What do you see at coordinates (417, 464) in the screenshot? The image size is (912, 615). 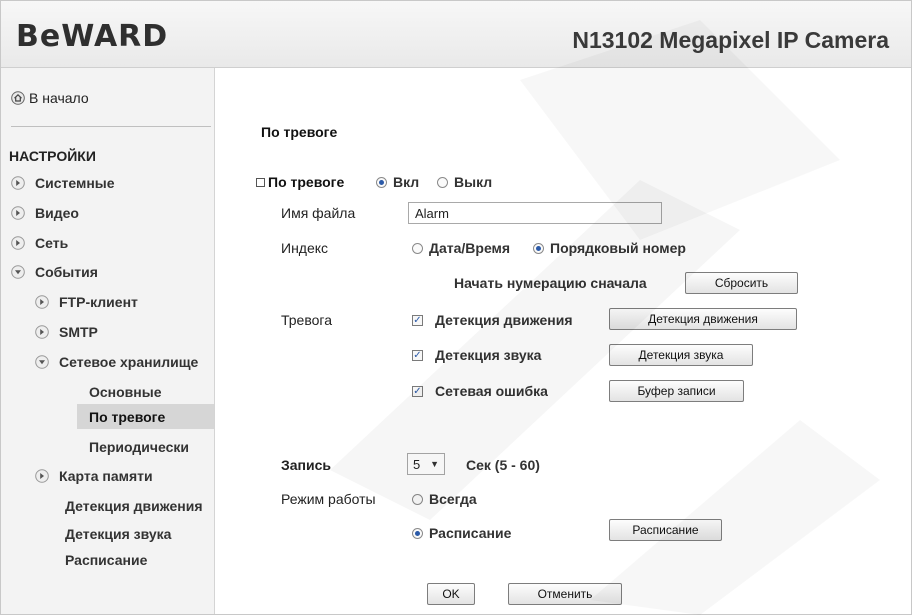 I see `record-seconds-value: 5` at bounding box center [417, 464].